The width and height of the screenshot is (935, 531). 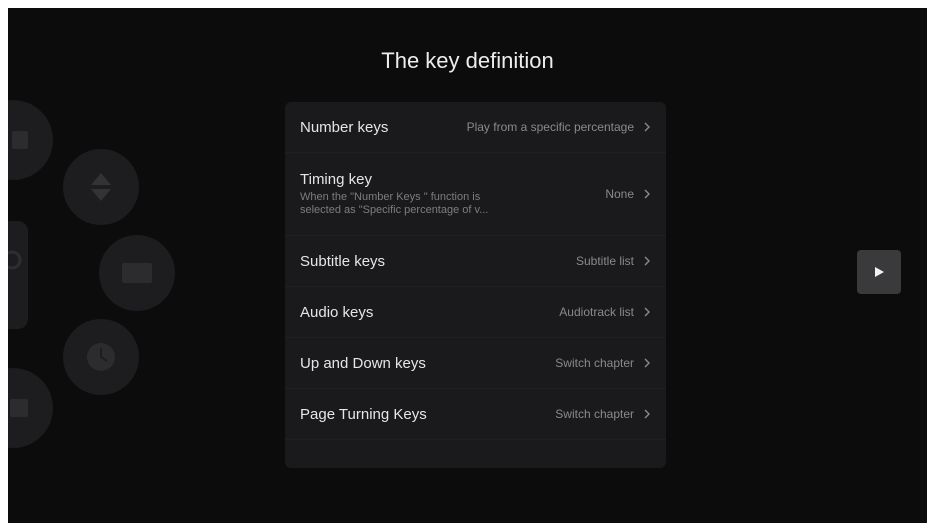 I want to click on setting-label: Page Turning Keys, so click(x=363, y=414).